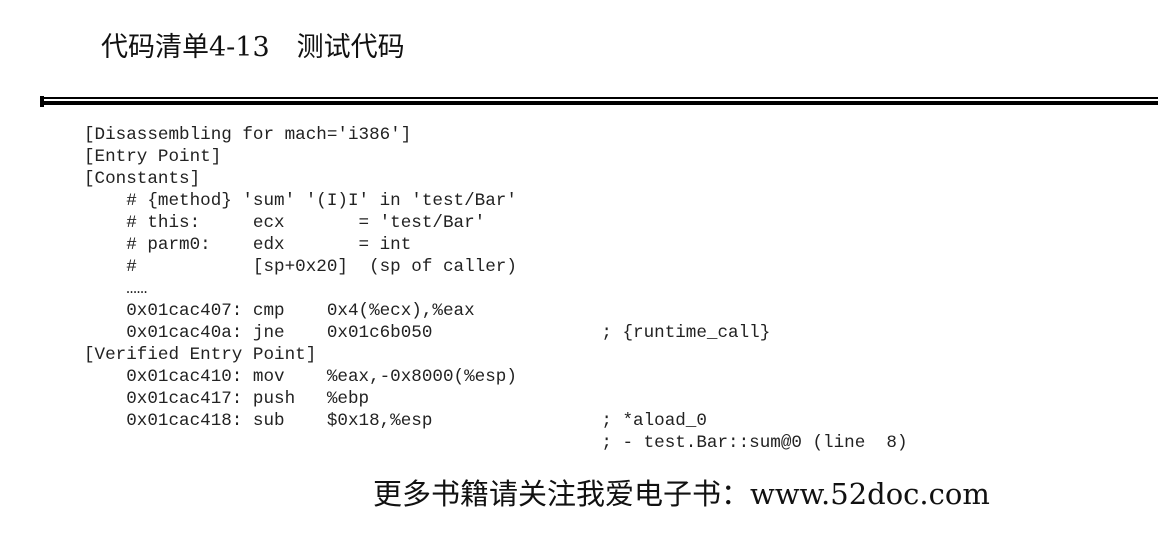 Image resolution: width=1158 pixels, height=547 pixels. Describe the element at coordinates (42, 101) in the screenshot. I see `separator-rule-cap` at that location.